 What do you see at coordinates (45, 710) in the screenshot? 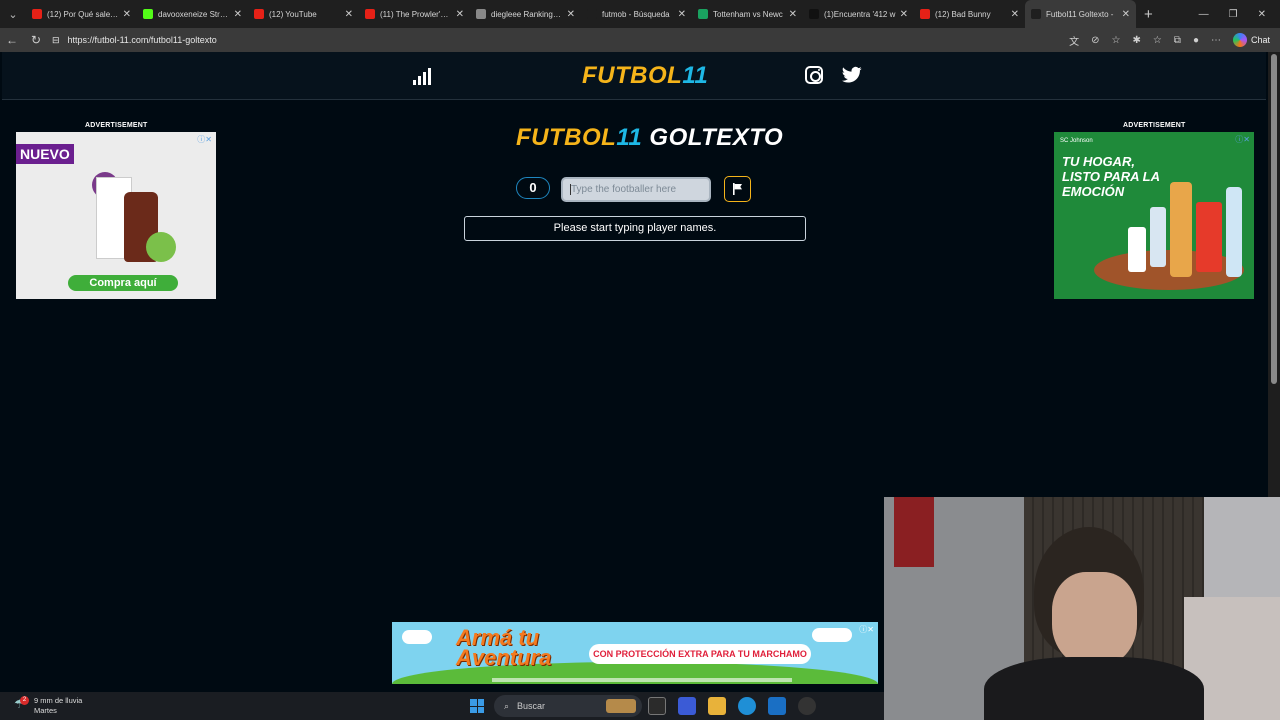
I see `weather-day: Martes` at bounding box center [45, 710].